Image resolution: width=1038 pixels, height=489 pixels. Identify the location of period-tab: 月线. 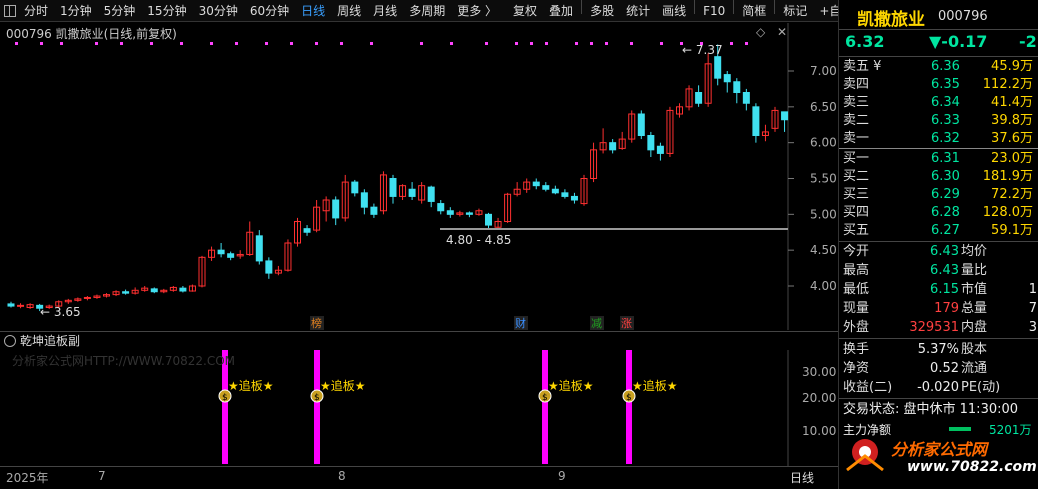
(385, 11).